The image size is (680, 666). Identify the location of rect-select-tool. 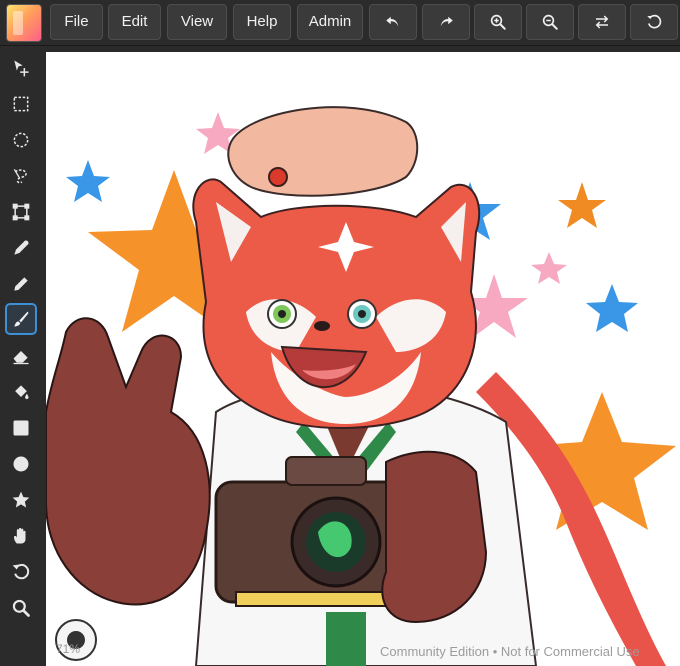
(21, 104).